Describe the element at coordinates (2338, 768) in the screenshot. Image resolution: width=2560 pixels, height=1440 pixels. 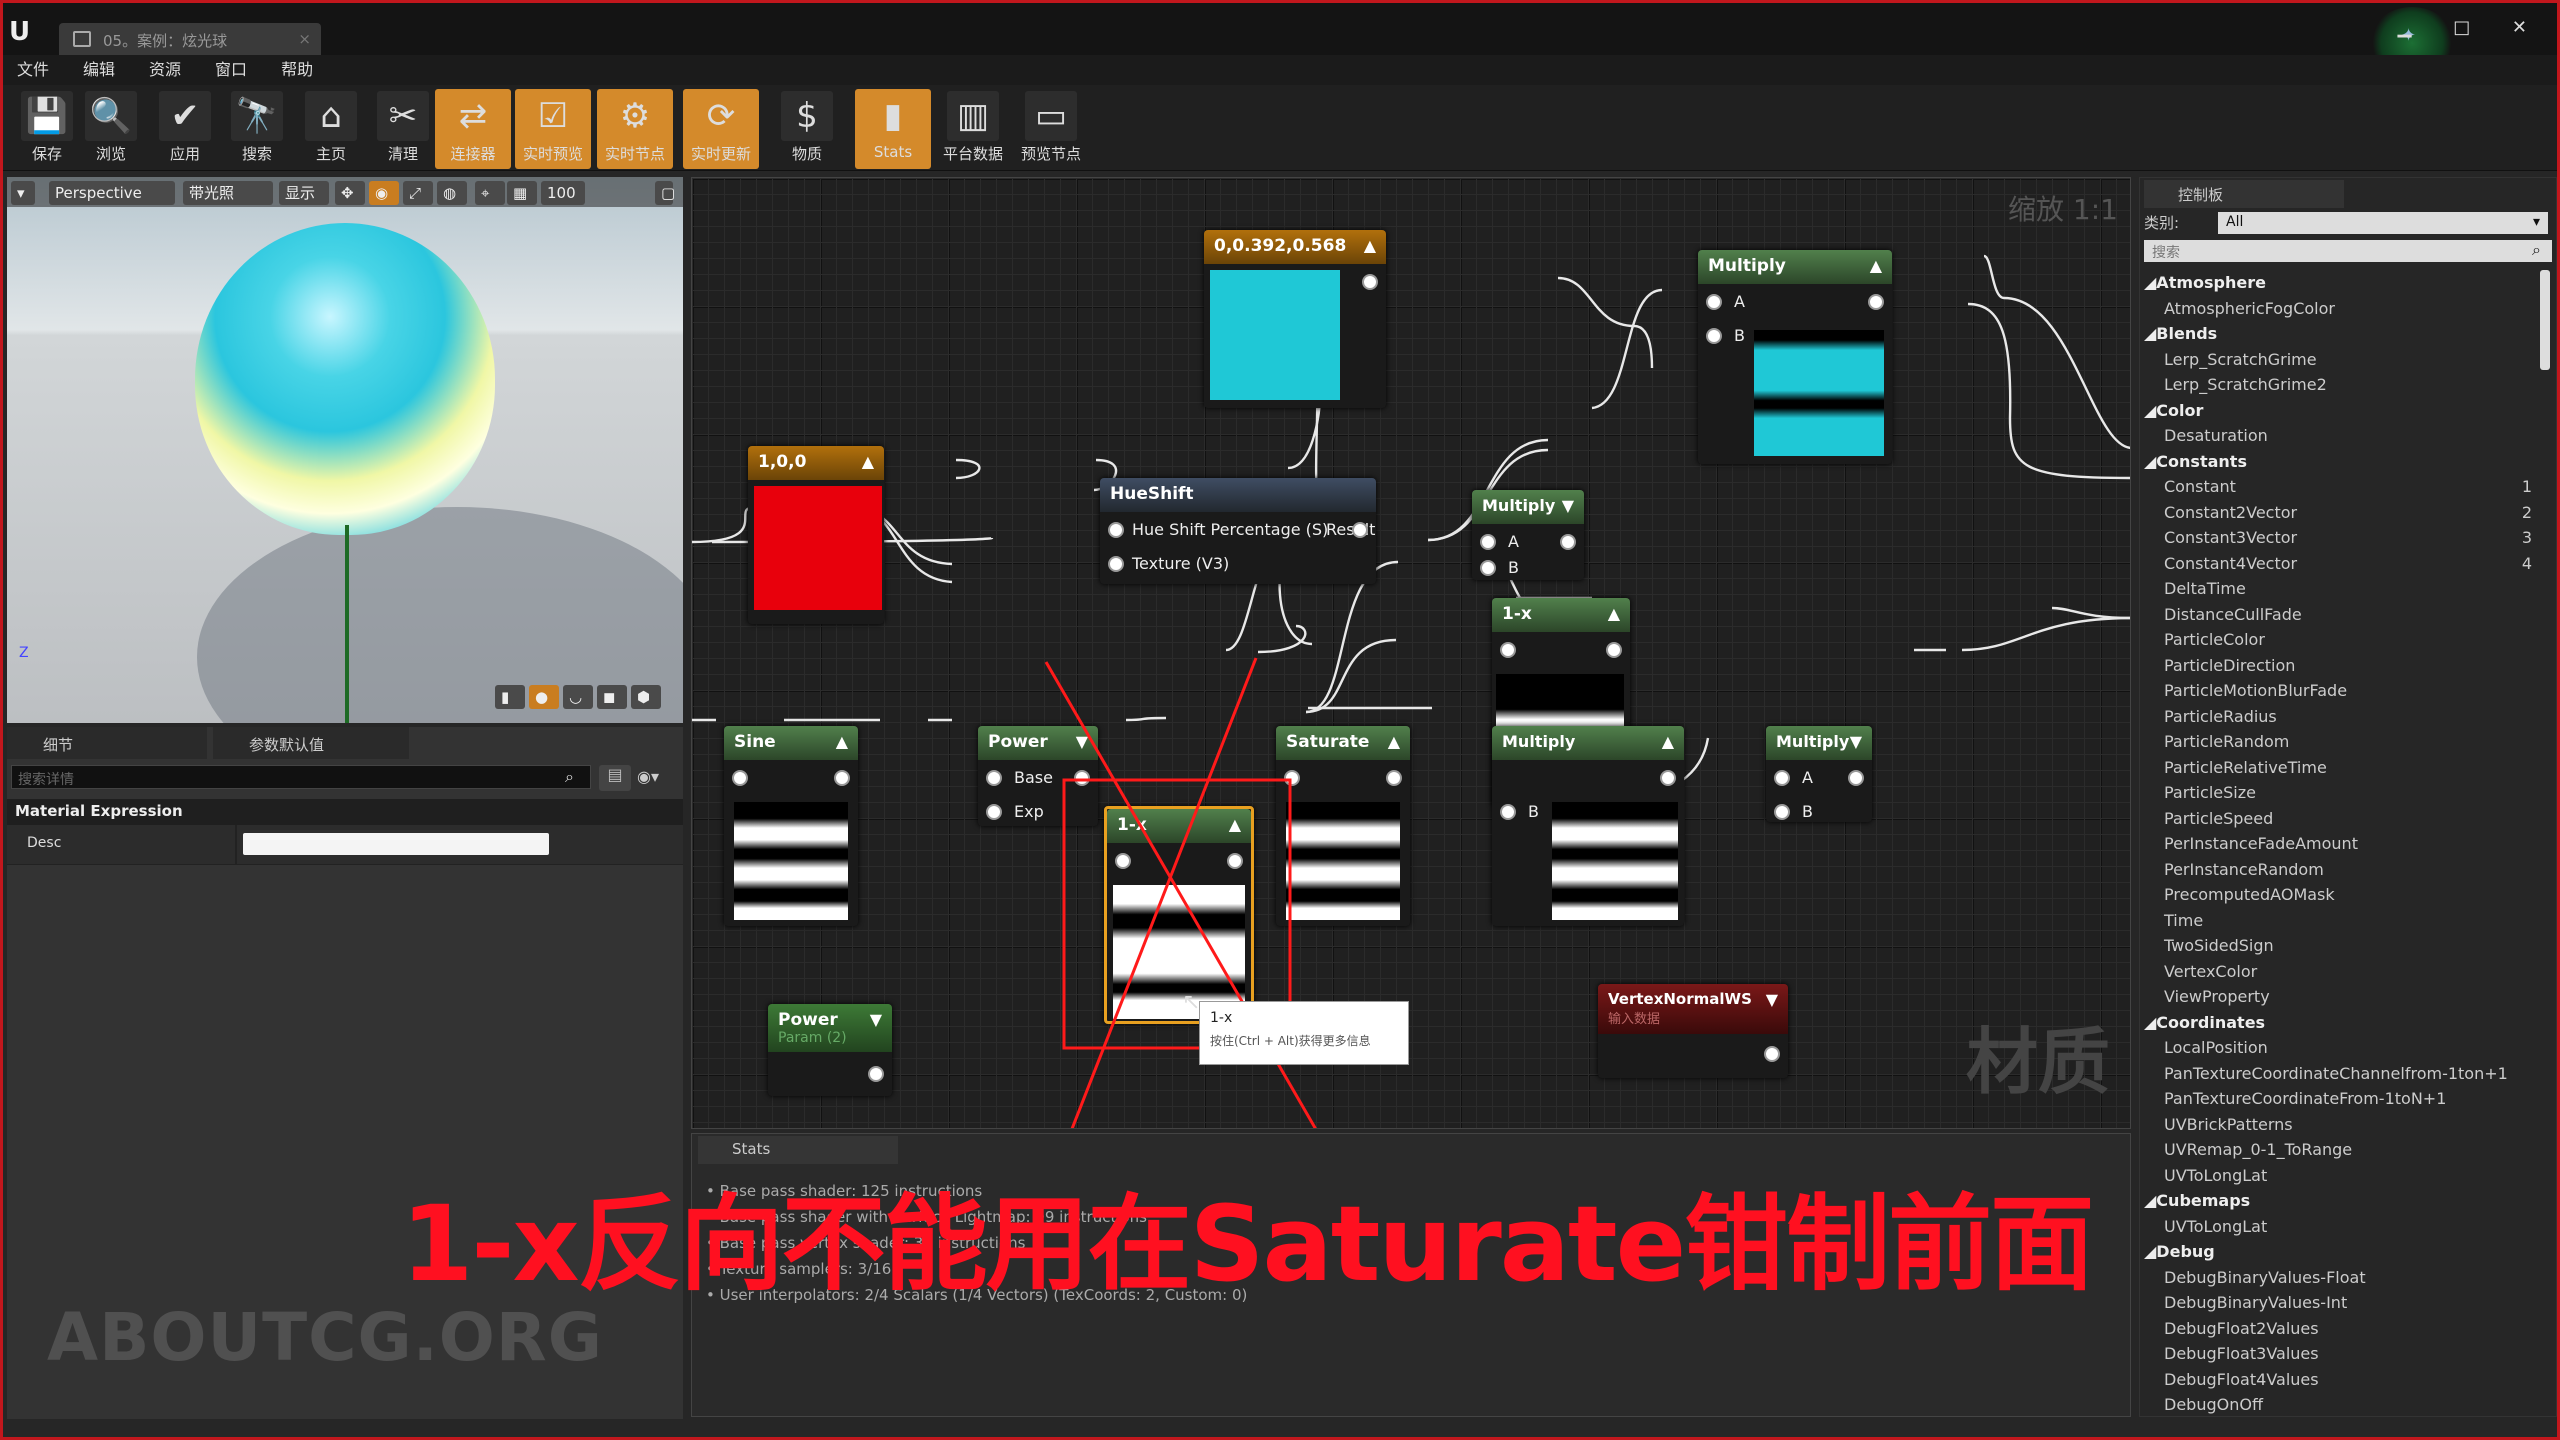
I see `palette-item: ParticleRelativeTime` at that location.